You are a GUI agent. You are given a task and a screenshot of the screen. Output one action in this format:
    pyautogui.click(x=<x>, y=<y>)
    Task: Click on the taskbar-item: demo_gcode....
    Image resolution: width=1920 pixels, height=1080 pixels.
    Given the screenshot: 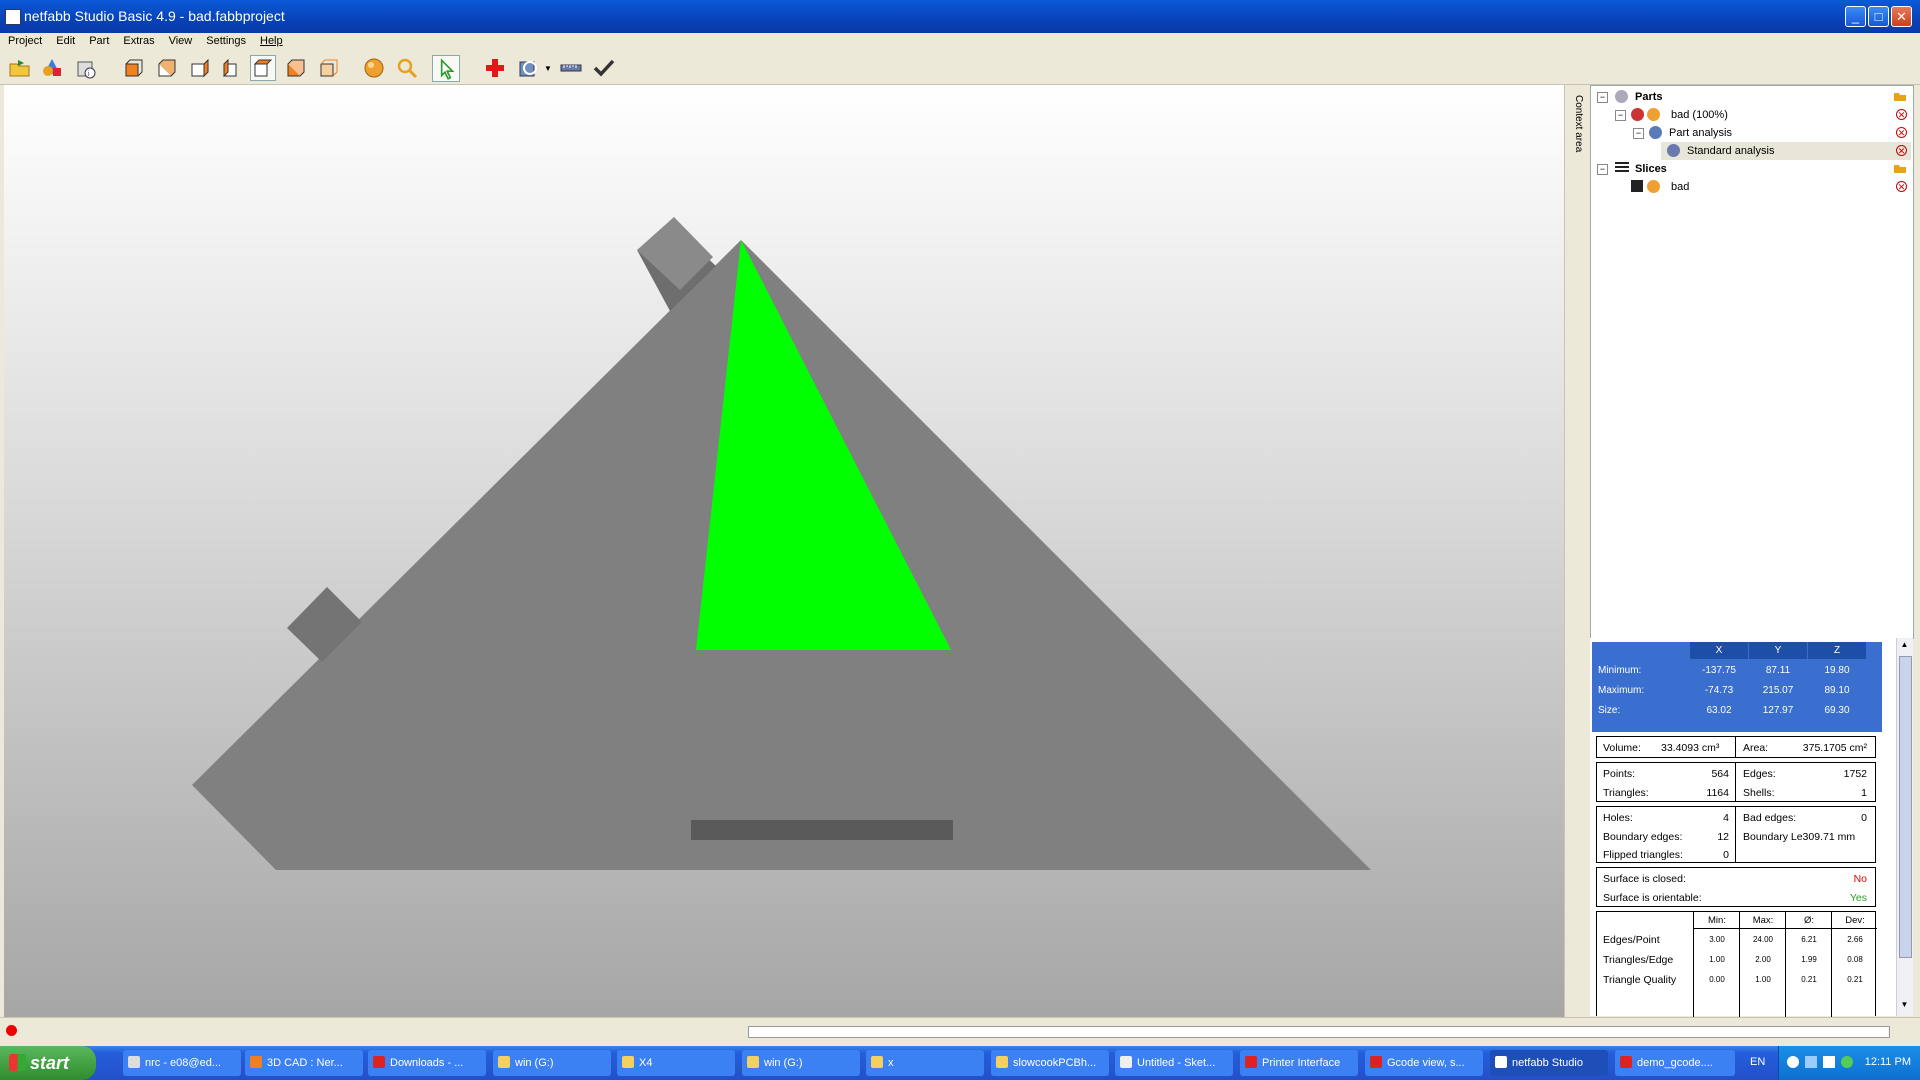 What is the action you would take?
    pyautogui.click(x=1675, y=1063)
    